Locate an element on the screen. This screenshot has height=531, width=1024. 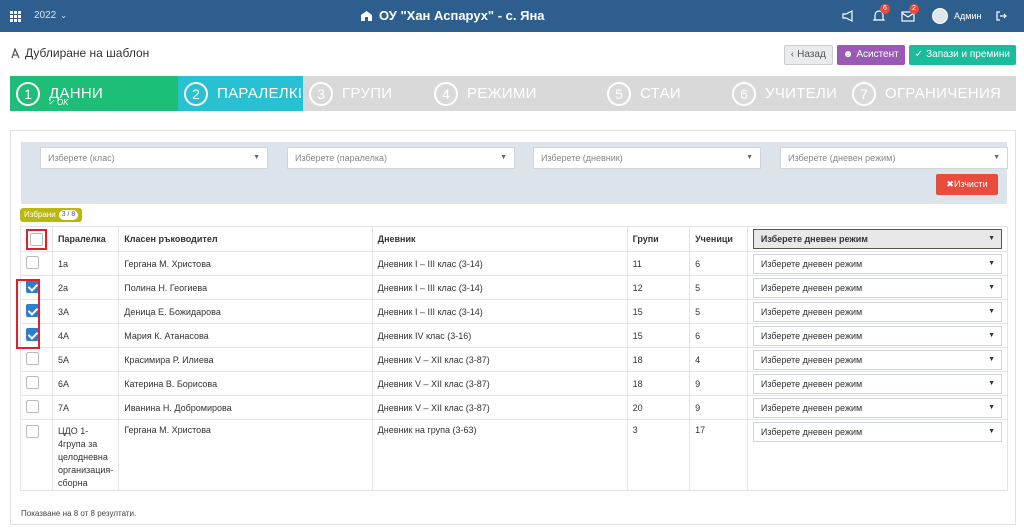
column-header-groups: Групи is located at coordinates (658, 239).